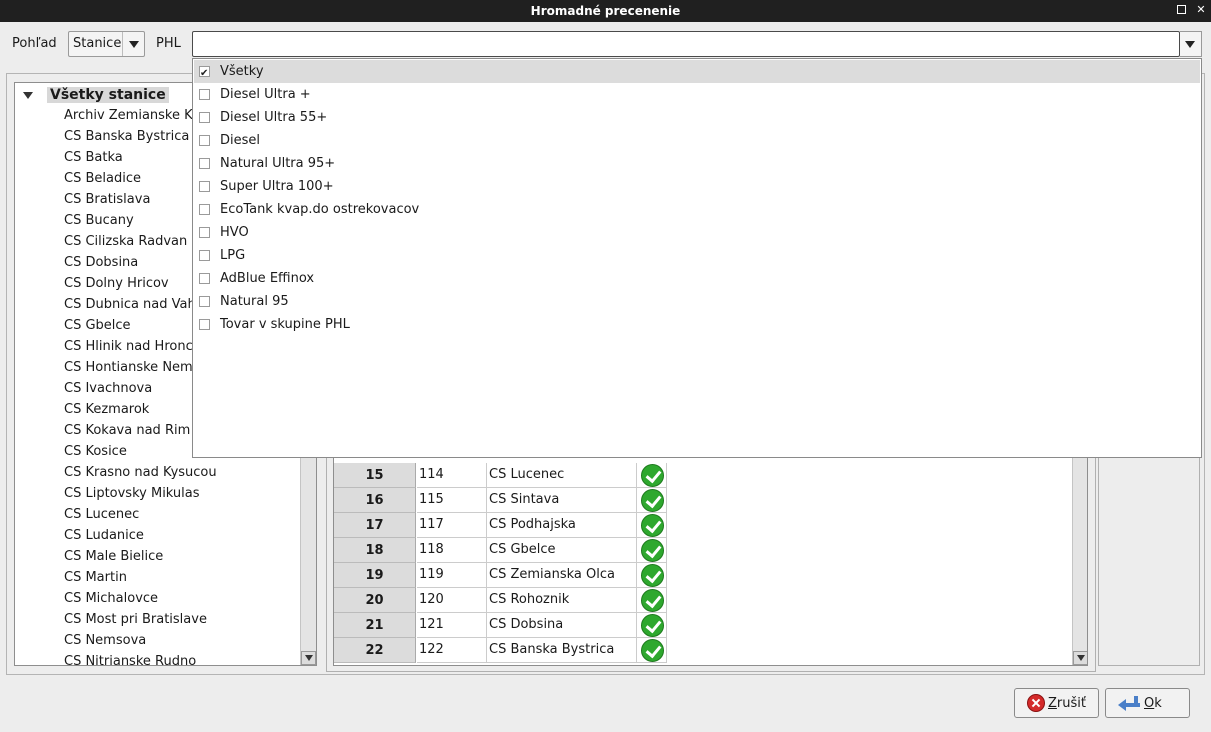  What do you see at coordinates (375, 525) in the screenshot?
I see `row-number: 17` at bounding box center [375, 525].